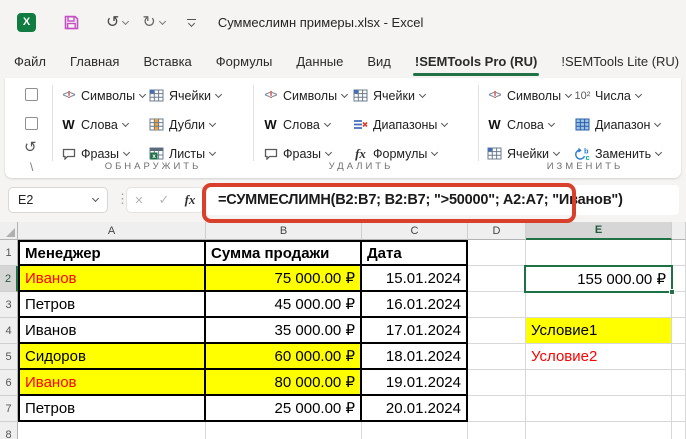  What do you see at coordinates (167, 61) in the screenshot?
I see `tab-insert: Вставка` at bounding box center [167, 61].